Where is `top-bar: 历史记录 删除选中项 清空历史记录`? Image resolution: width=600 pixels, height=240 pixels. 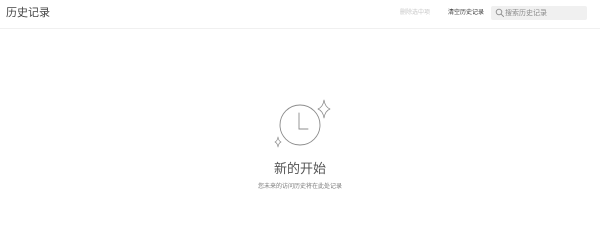 top-bar: 历史记录 删除选中项 清空历史记录 is located at coordinates (300, 14).